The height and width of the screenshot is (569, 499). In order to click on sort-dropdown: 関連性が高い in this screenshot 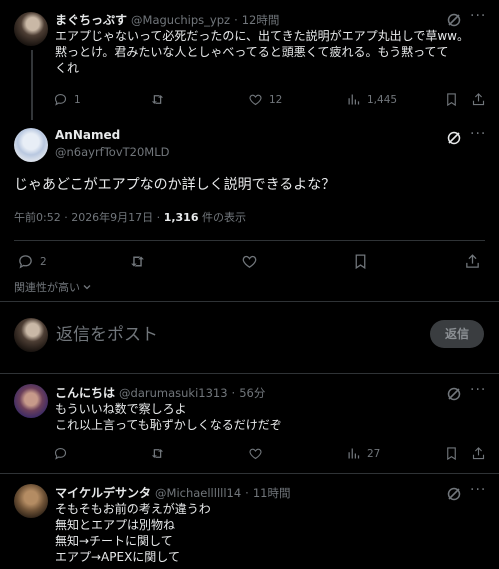, I will do `click(53, 287)`.